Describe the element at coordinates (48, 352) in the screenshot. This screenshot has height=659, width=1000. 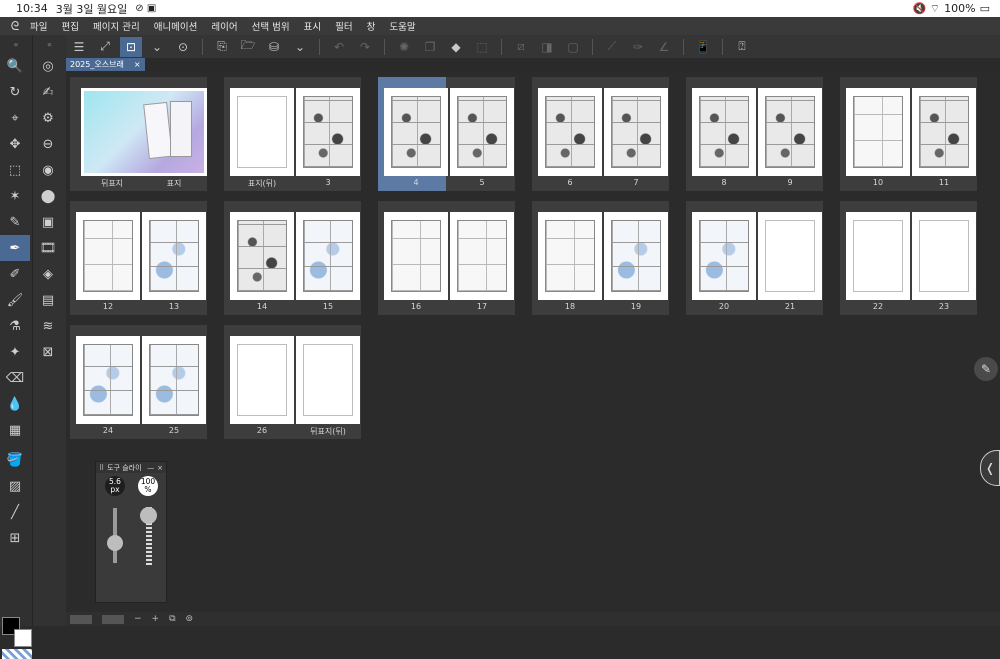
I see `timeline-icon: ⊠` at that location.